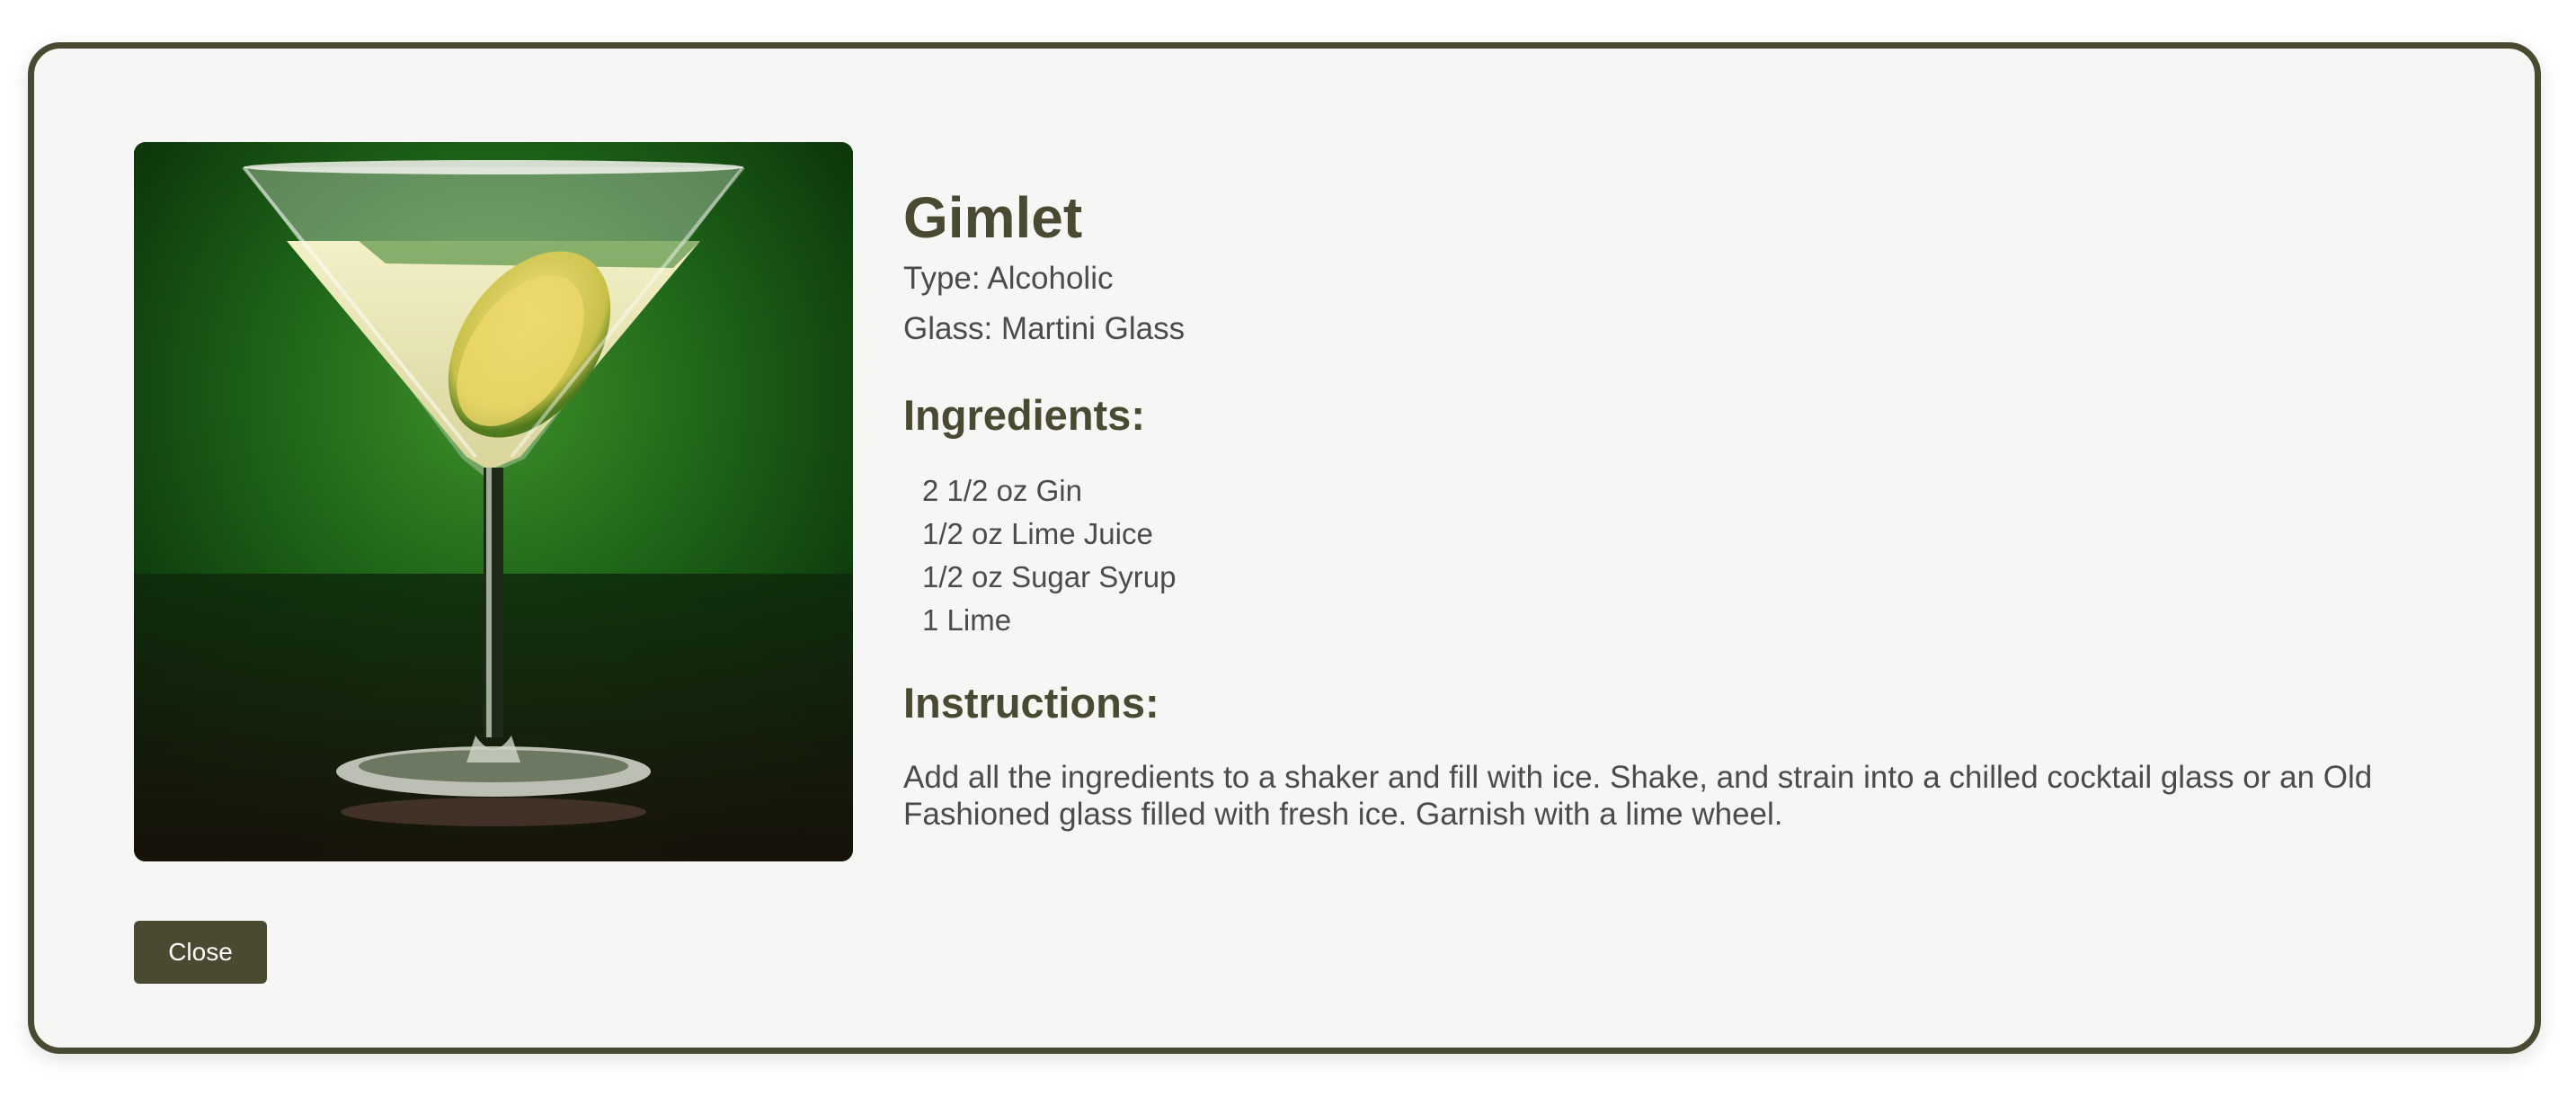 This screenshot has width=2576, height=1106. I want to click on drink-type: Type: Alcoholic, so click(1009, 278).